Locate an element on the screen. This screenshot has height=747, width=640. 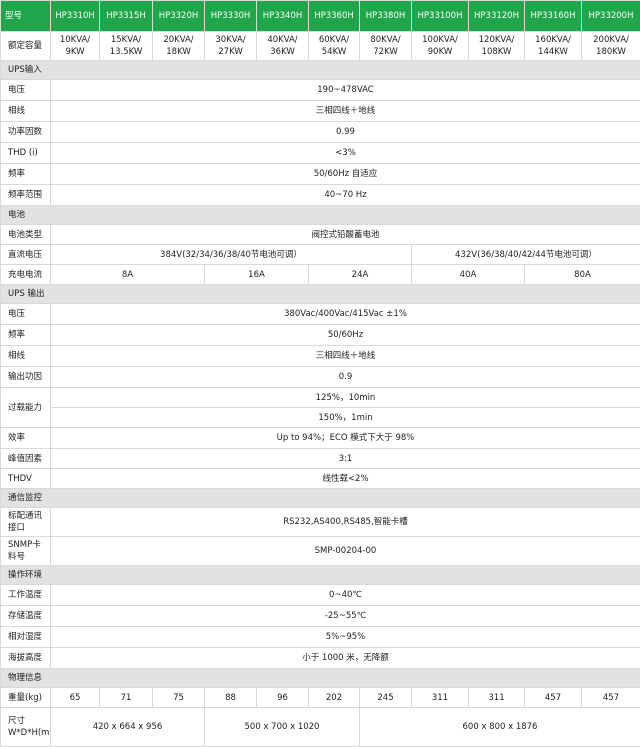
model-header: HP3380H is located at coordinates (386, 16).